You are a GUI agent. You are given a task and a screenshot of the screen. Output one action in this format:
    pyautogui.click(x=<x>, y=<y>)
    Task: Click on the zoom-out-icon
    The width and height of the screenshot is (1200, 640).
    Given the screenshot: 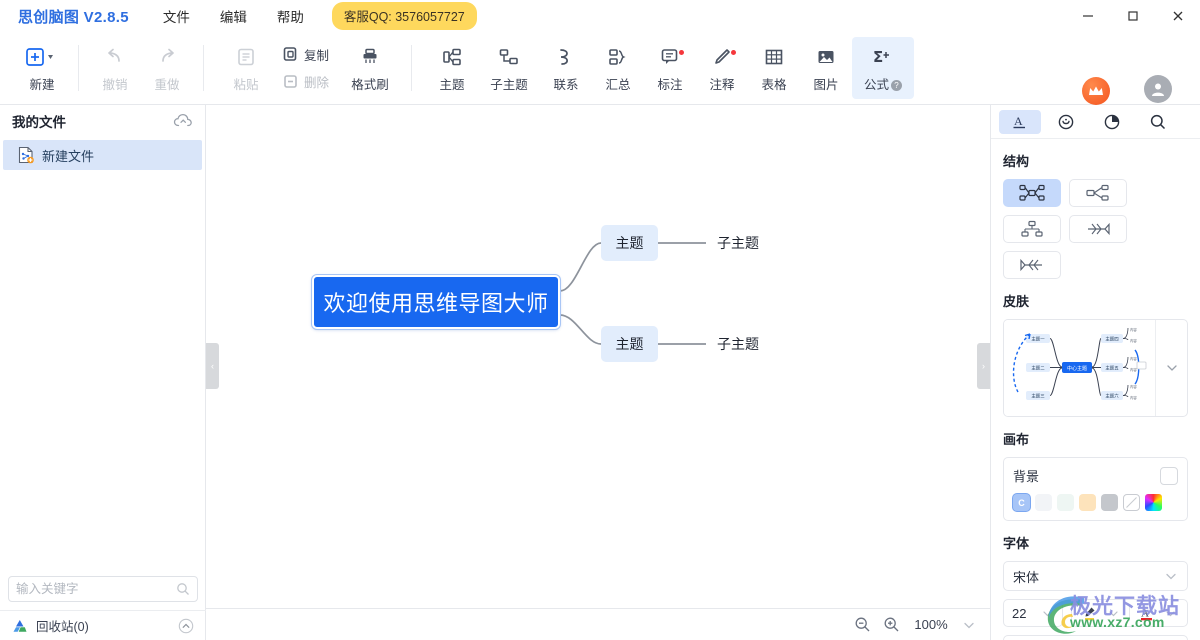 What is the action you would take?
    pyautogui.click(x=862, y=624)
    